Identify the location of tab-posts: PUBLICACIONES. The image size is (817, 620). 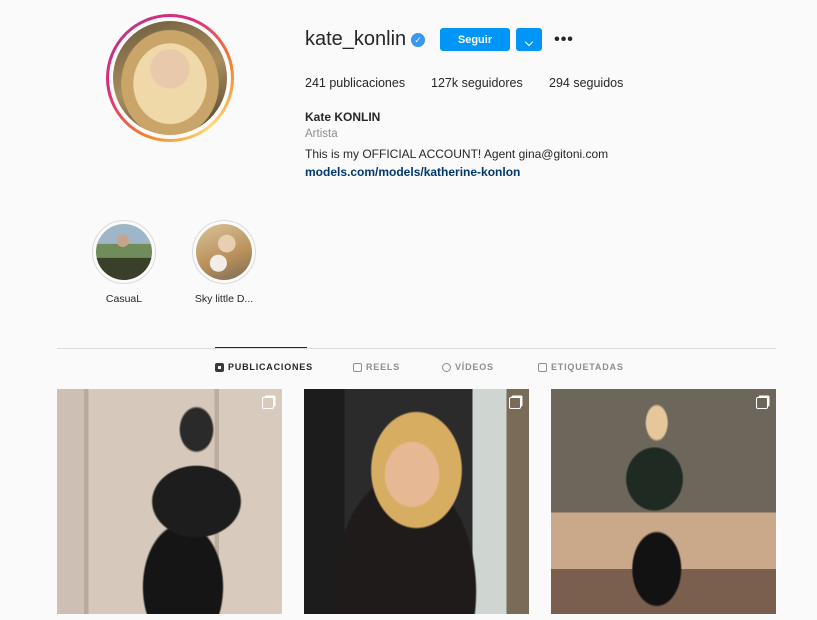
(264, 367).